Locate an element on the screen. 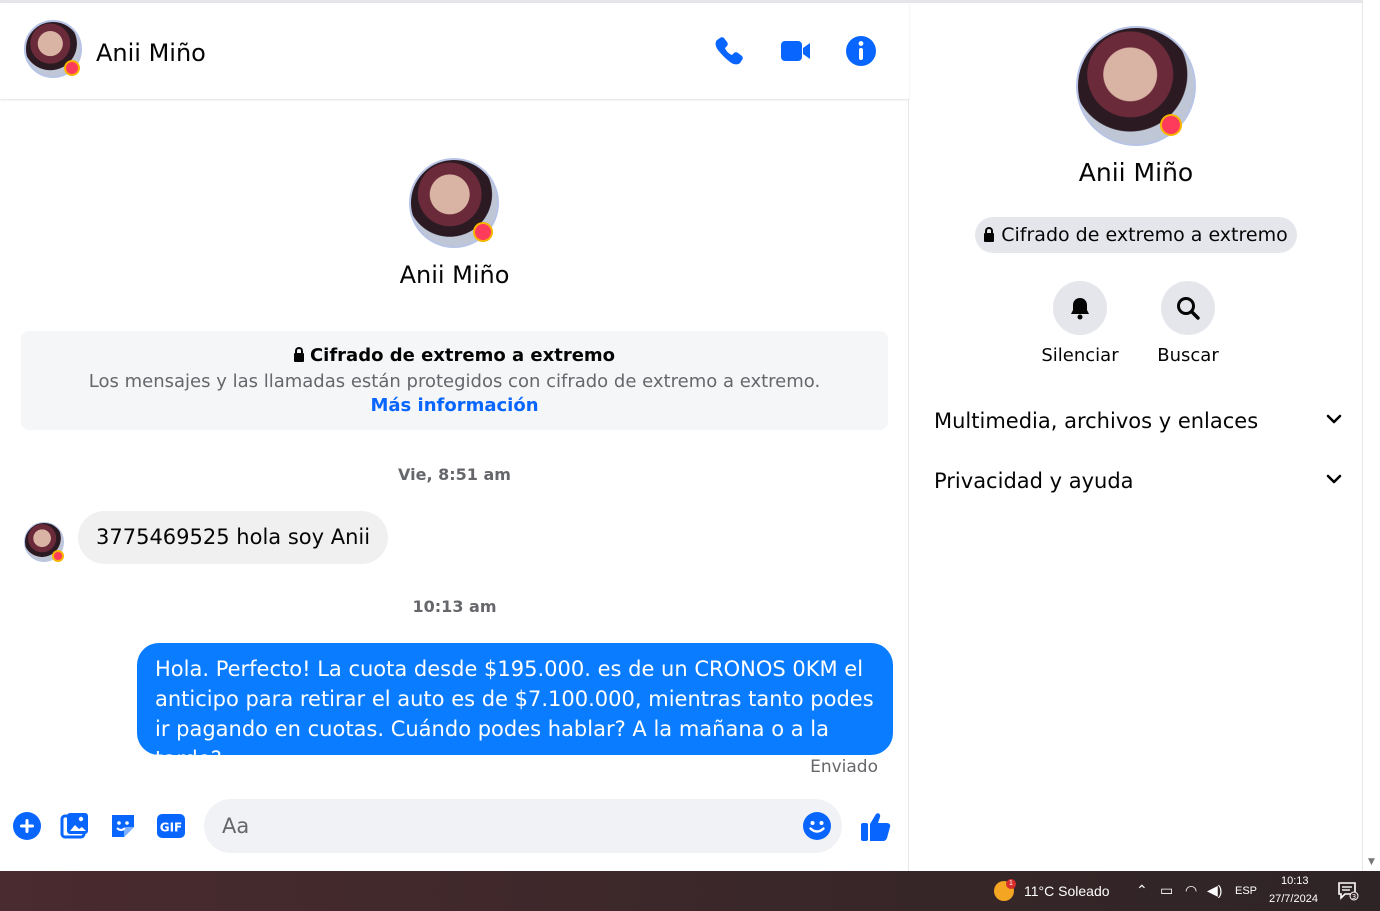  clock-date: 27/7/2024 is located at coordinates (1293, 899).